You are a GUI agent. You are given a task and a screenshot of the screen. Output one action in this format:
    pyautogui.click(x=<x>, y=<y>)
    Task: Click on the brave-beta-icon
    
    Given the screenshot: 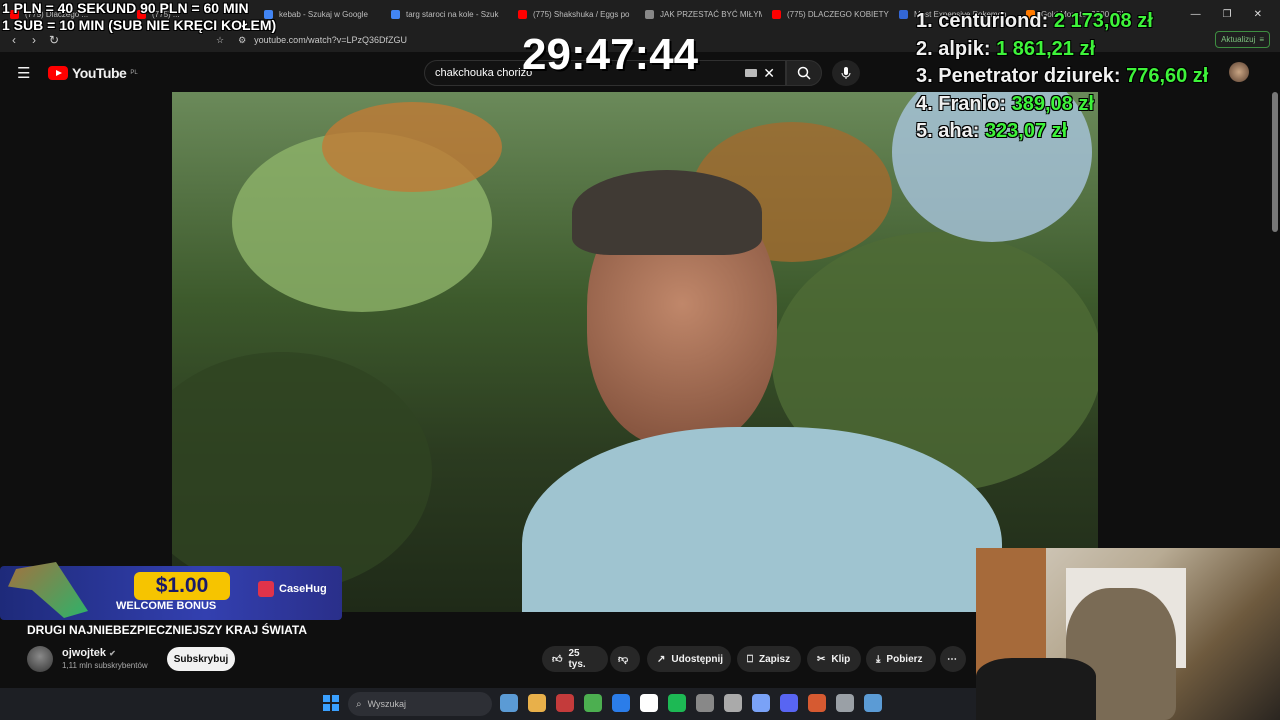 What is the action you would take?
    pyautogui.click(x=677, y=703)
    